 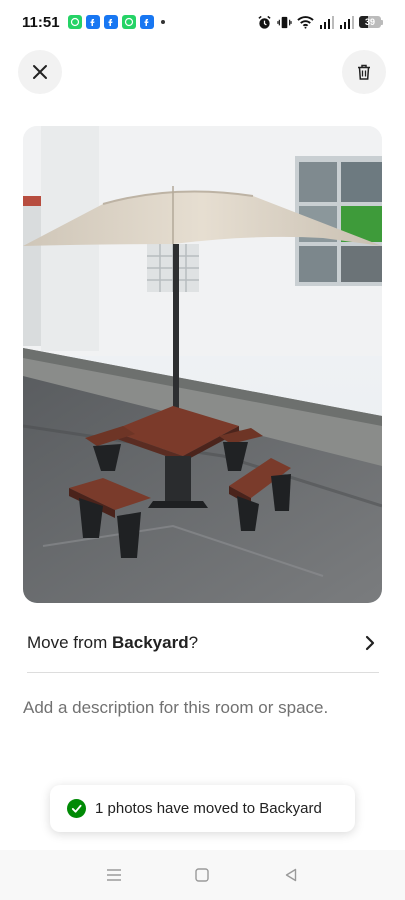 What do you see at coordinates (203, 672) in the screenshot?
I see `divider` at bounding box center [203, 672].